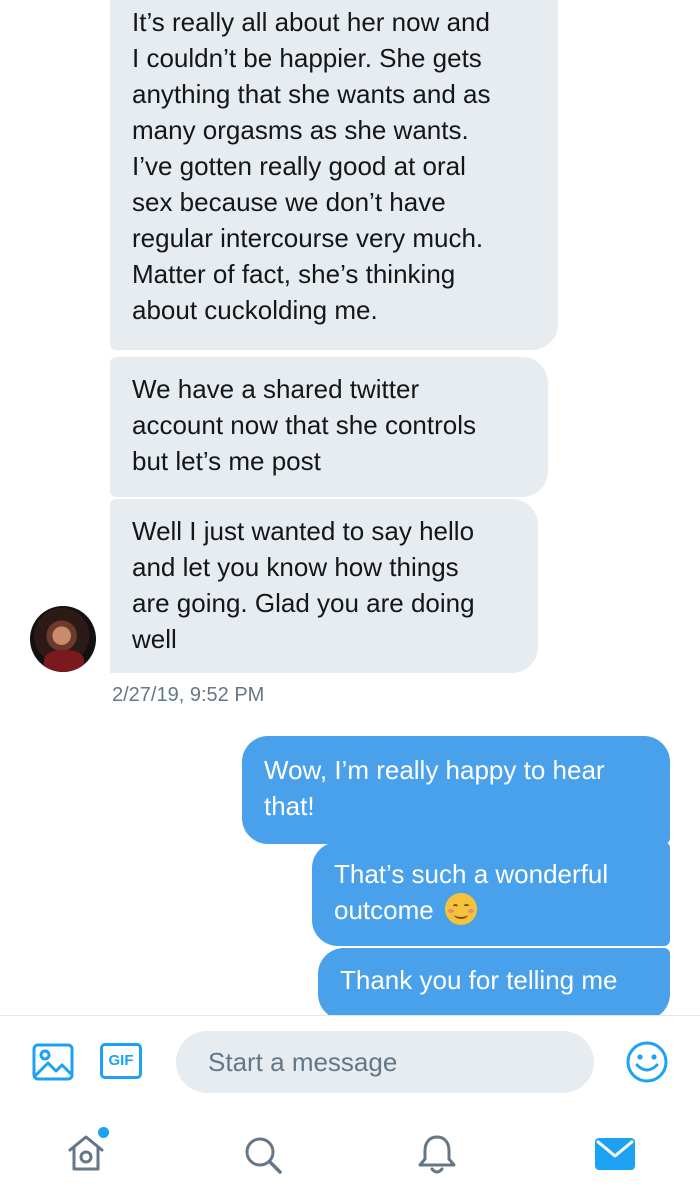 This screenshot has height=1200, width=700. Describe the element at coordinates (263, 1155) in the screenshot. I see `search-icon` at that location.